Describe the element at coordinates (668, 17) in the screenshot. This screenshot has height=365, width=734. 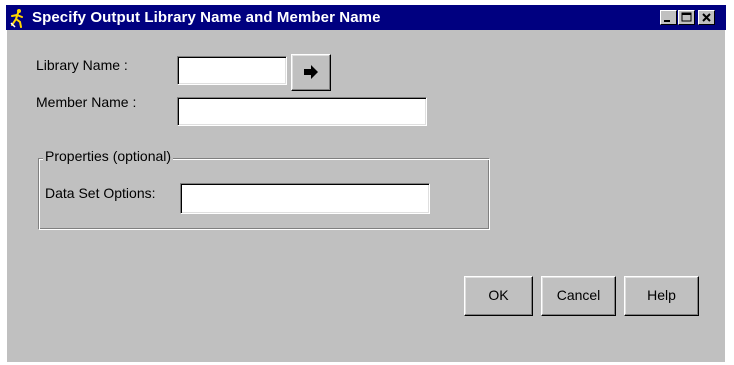
I see `minimize-button` at that location.